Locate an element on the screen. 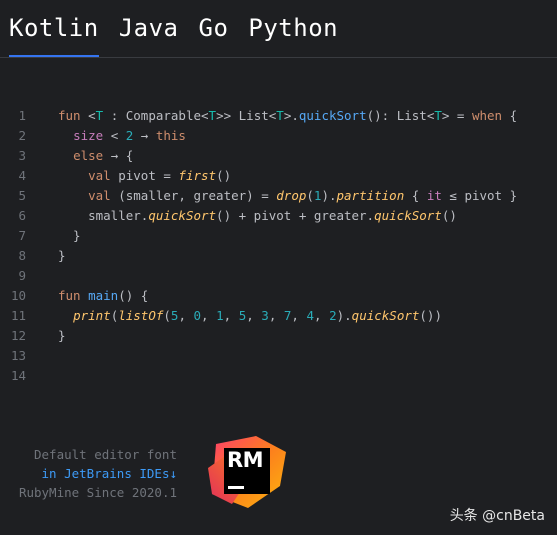 Image resolution: width=557 pixels, height=535 pixels. code-line: 8} is located at coordinates (278, 256).